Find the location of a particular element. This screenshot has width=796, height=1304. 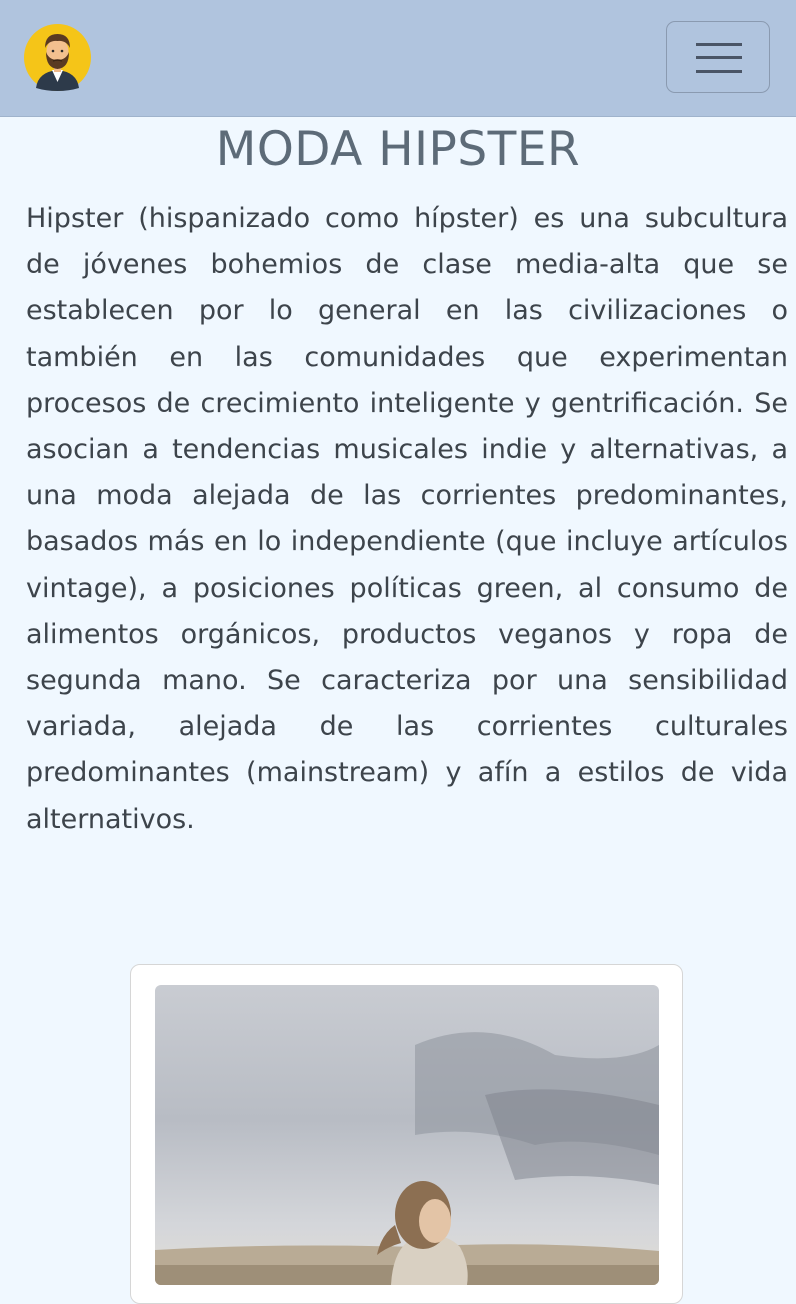

hamburger-menu-icon is located at coordinates (719, 44).